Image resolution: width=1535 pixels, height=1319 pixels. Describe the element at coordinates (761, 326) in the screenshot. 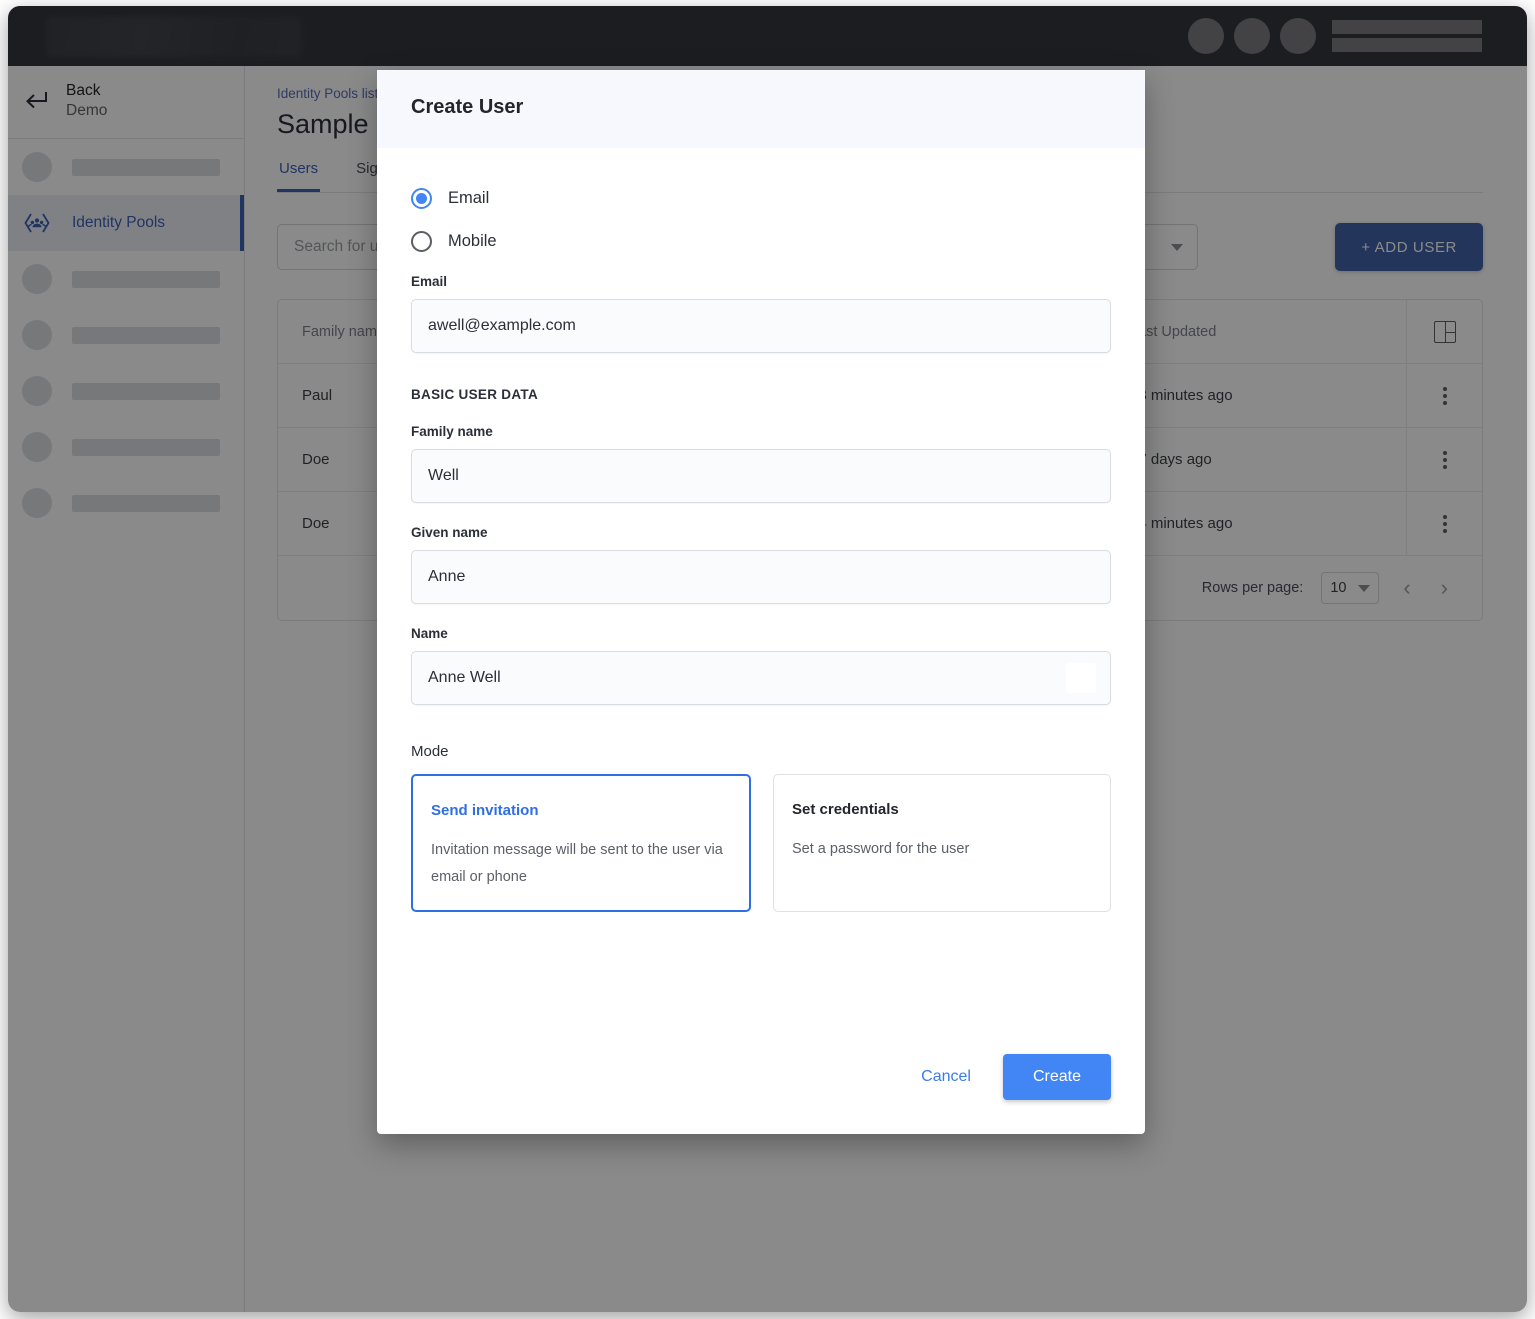

I see `email-input: awell@example.com` at that location.